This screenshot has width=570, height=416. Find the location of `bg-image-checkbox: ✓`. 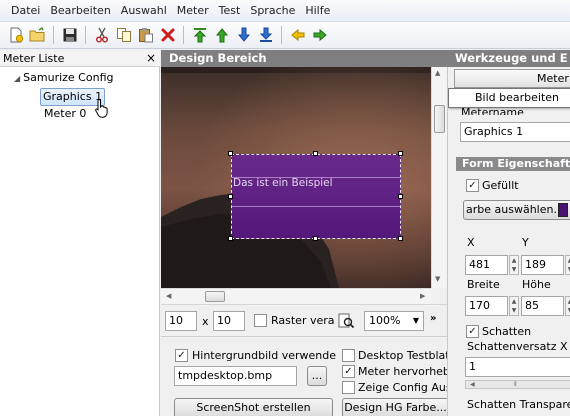

bg-image-checkbox: ✓ is located at coordinates (181, 355).